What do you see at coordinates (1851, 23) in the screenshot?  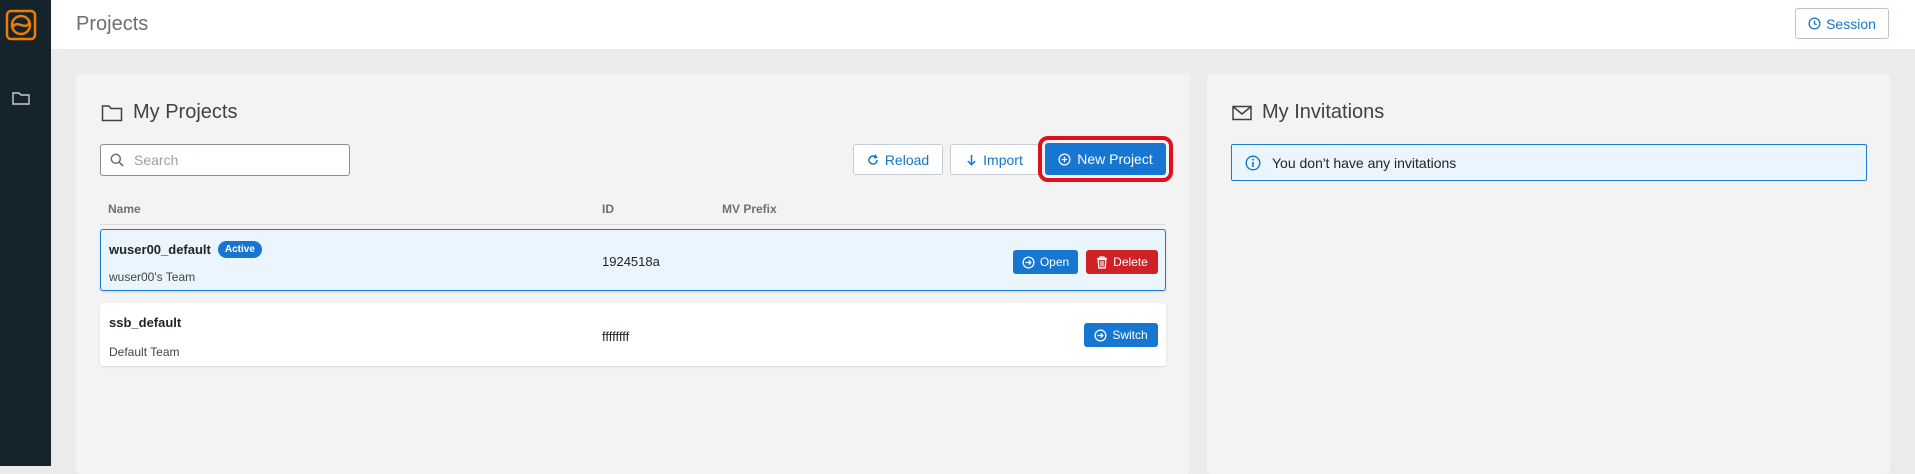 I see `session-label: Session` at bounding box center [1851, 23].